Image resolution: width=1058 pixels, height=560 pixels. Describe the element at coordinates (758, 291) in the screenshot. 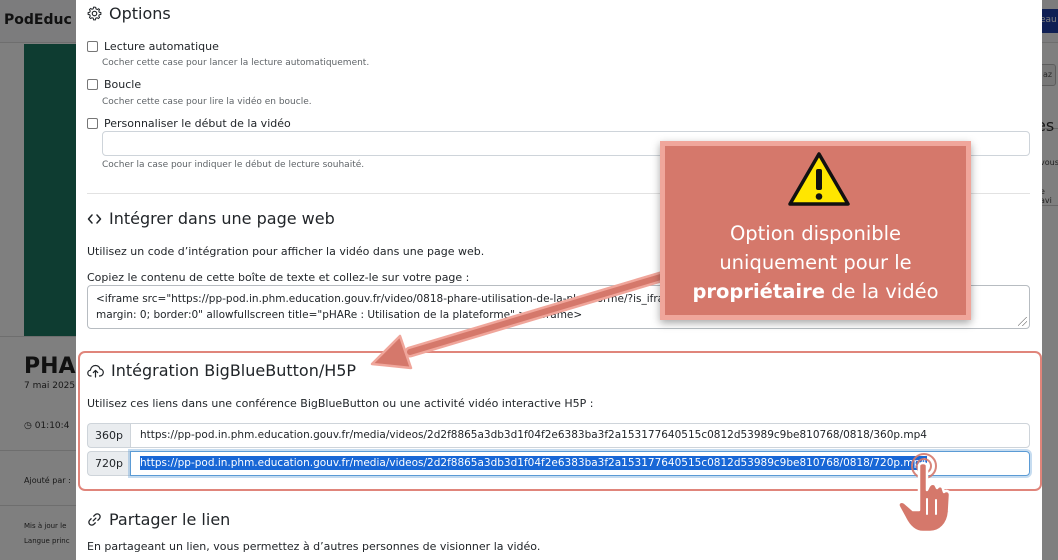

I see `callout-bold-word: propriétaire` at that location.